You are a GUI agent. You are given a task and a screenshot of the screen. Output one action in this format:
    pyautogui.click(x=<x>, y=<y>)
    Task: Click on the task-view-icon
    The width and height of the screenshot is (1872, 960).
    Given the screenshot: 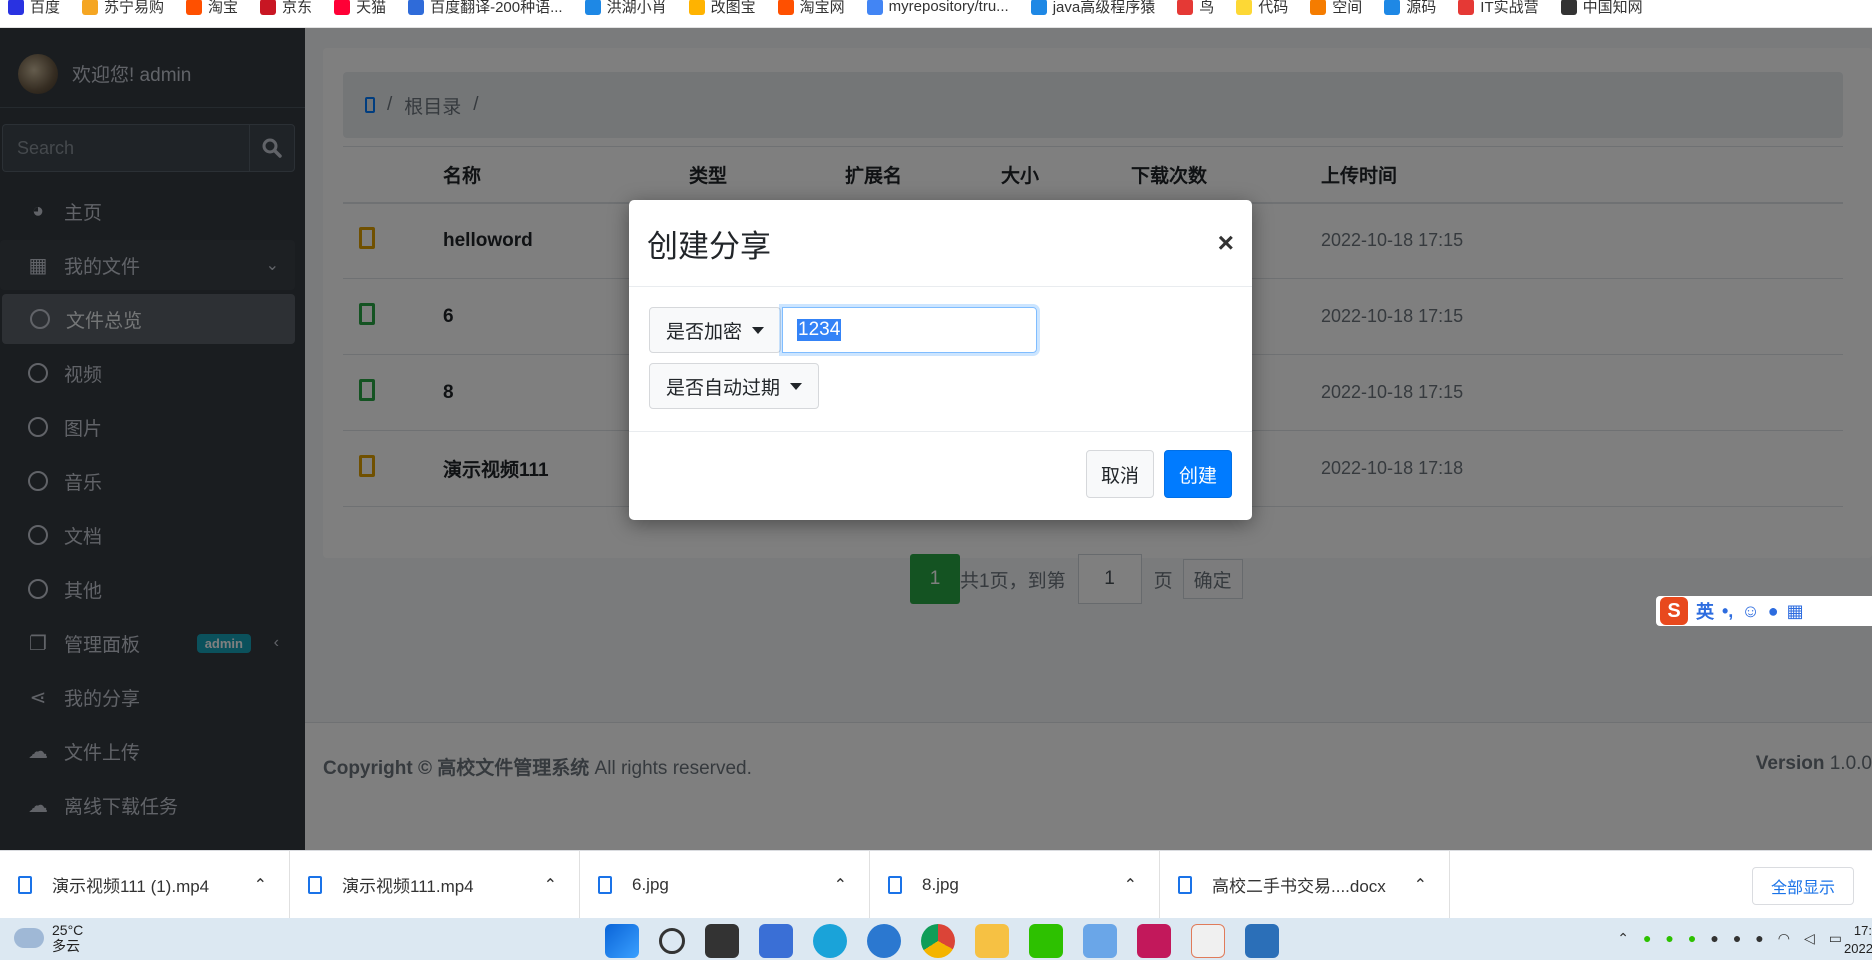 What is the action you would take?
    pyautogui.click(x=722, y=941)
    